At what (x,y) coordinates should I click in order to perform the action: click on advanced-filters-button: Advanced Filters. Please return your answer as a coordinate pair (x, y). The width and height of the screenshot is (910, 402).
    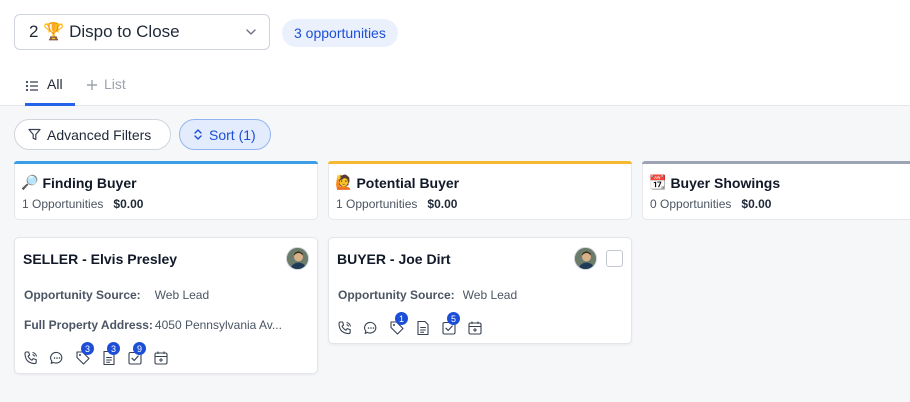
    Looking at the image, I should click on (92, 134).